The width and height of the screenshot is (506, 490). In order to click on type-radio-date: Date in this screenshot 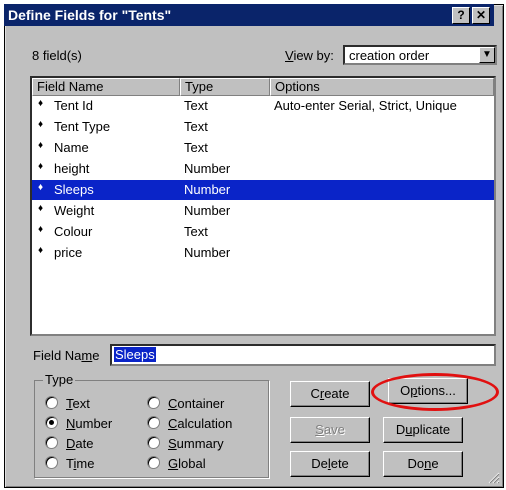, I will do `click(69, 443)`.